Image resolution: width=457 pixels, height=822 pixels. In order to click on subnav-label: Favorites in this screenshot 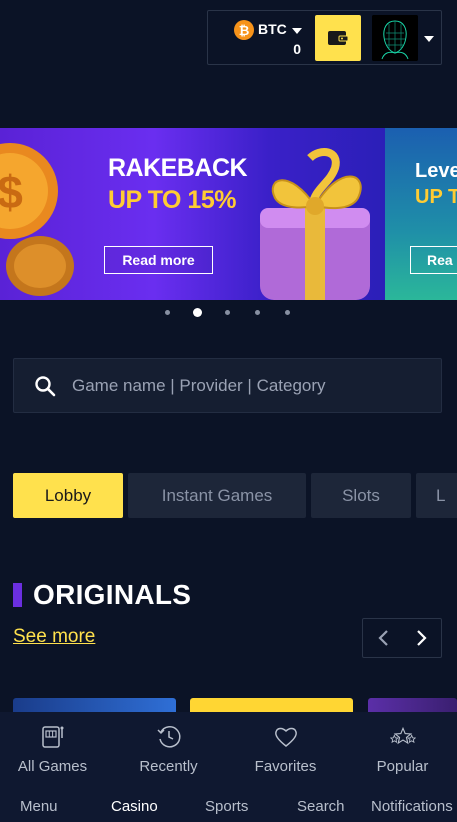, I will do `click(285, 766)`.